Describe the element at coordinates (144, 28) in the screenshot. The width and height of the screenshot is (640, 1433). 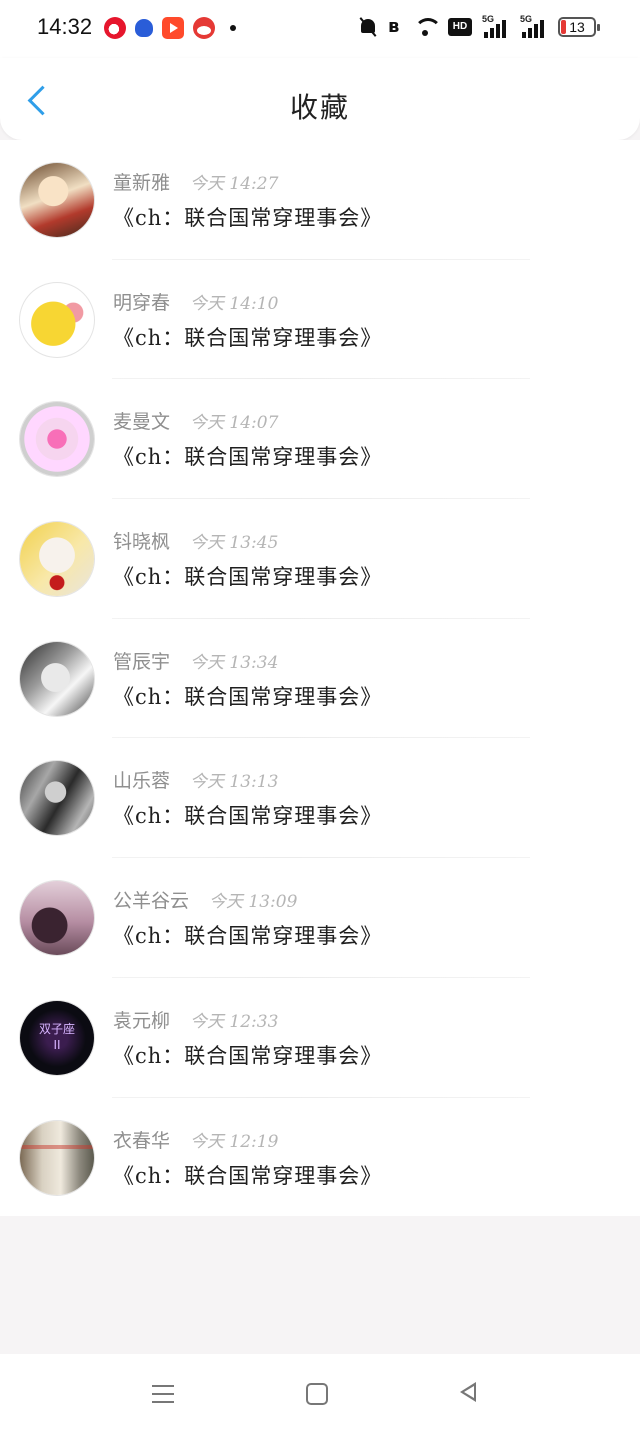
I see `baidu-icon` at that location.